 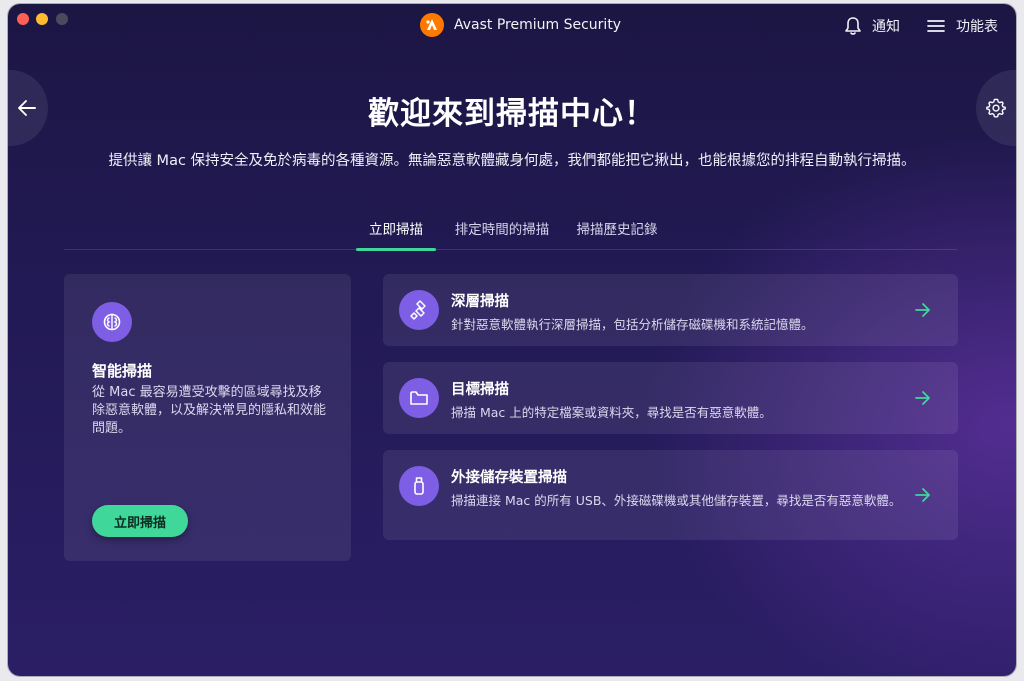 What do you see at coordinates (502, 235) in the screenshot?
I see `tab-scheduled-scans: 排定時間的掃描` at bounding box center [502, 235].